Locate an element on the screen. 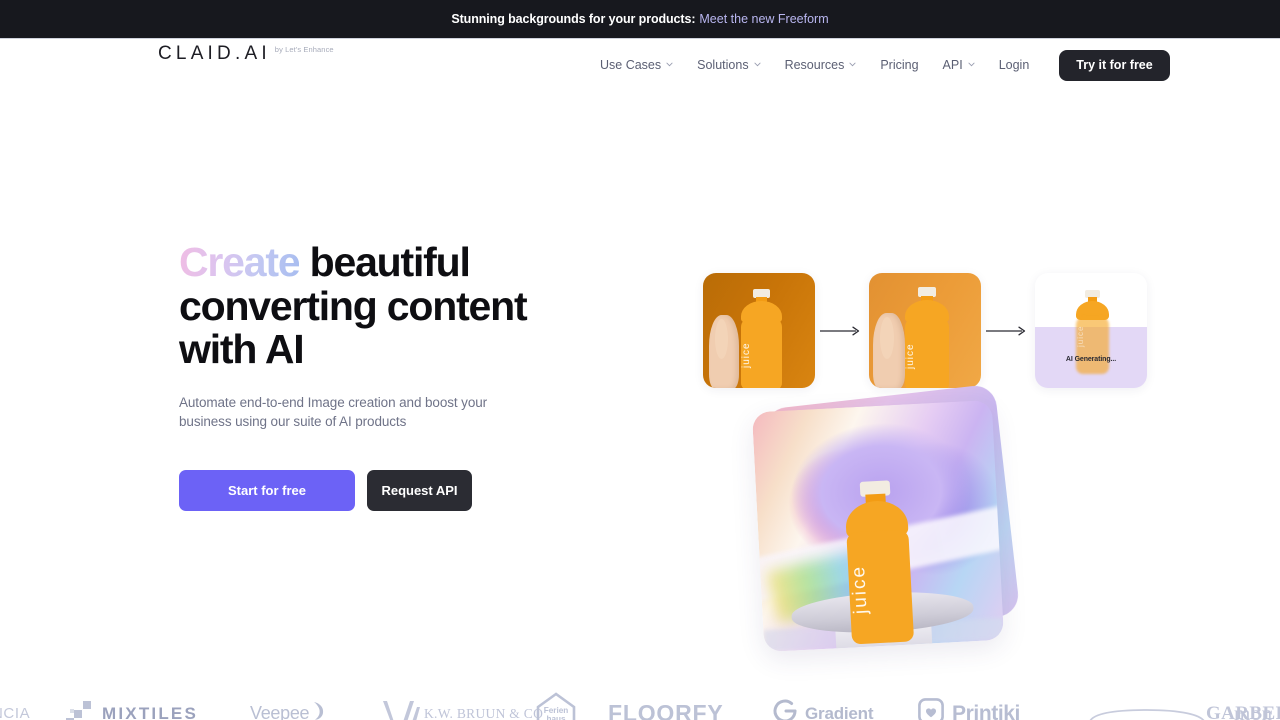 The width and height of the screenshot is (1280, 720). nav-item-resources: Resources is located at coordinates (821, 65).